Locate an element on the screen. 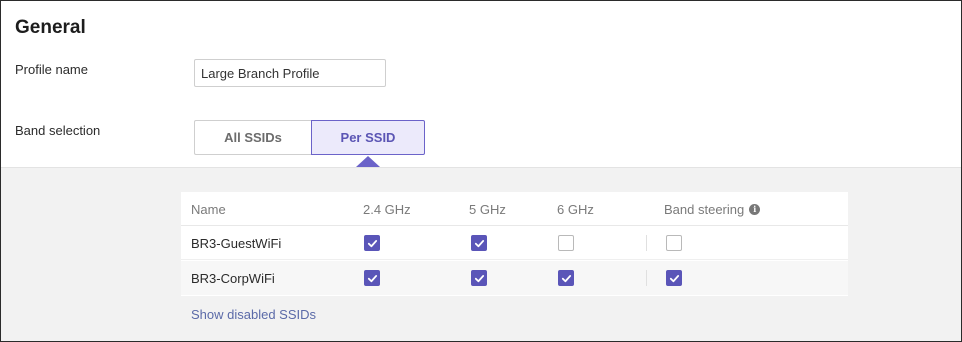 The width and height of the screenshot is (962, 342). selected-pointer-icon is located at coordinates (368, 161).